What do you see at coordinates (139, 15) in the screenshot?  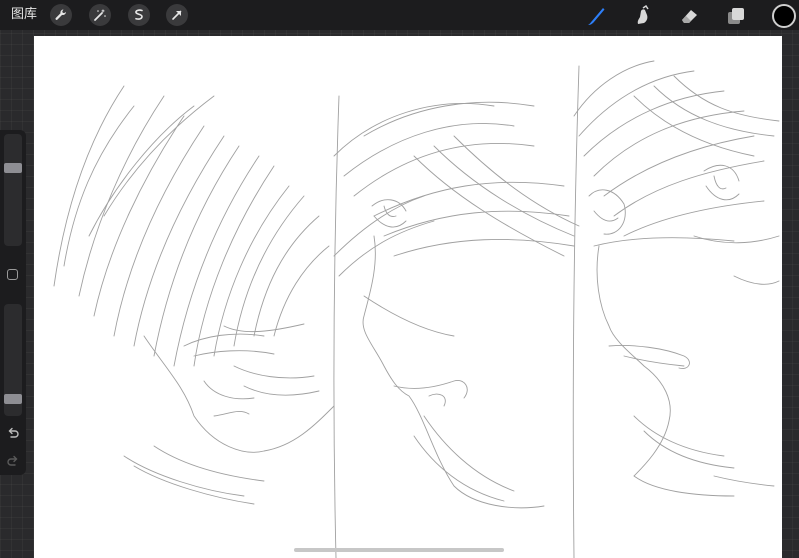 I see `selection-icon` at bounding box center [139, 15].